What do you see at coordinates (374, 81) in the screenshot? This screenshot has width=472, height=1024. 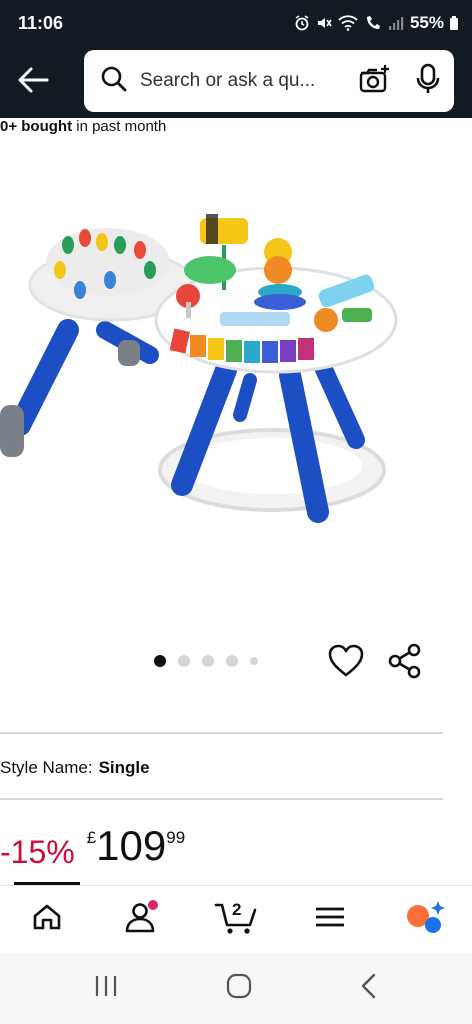 I see `camera-search-icon` at bounding box center [374, 81].